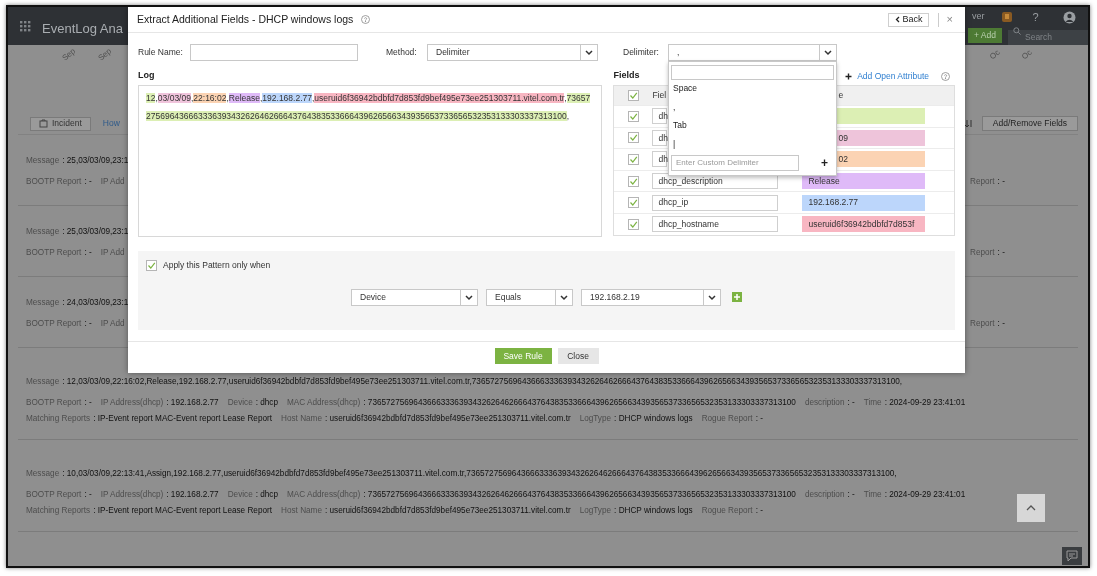 Image resolution: width=1097 pixels, height=576 pixels. I want to click on app-title: EventLog Ana, so click(82, 29).